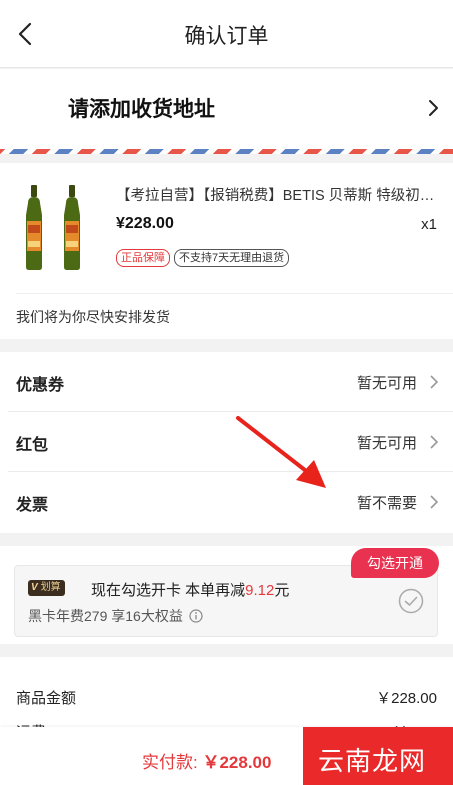 This screenshot has height=785, width=453. Describe the element at coordinates (406, 698) in the screenshot. I see `goods-amount-value: ￥228.00` at that location.